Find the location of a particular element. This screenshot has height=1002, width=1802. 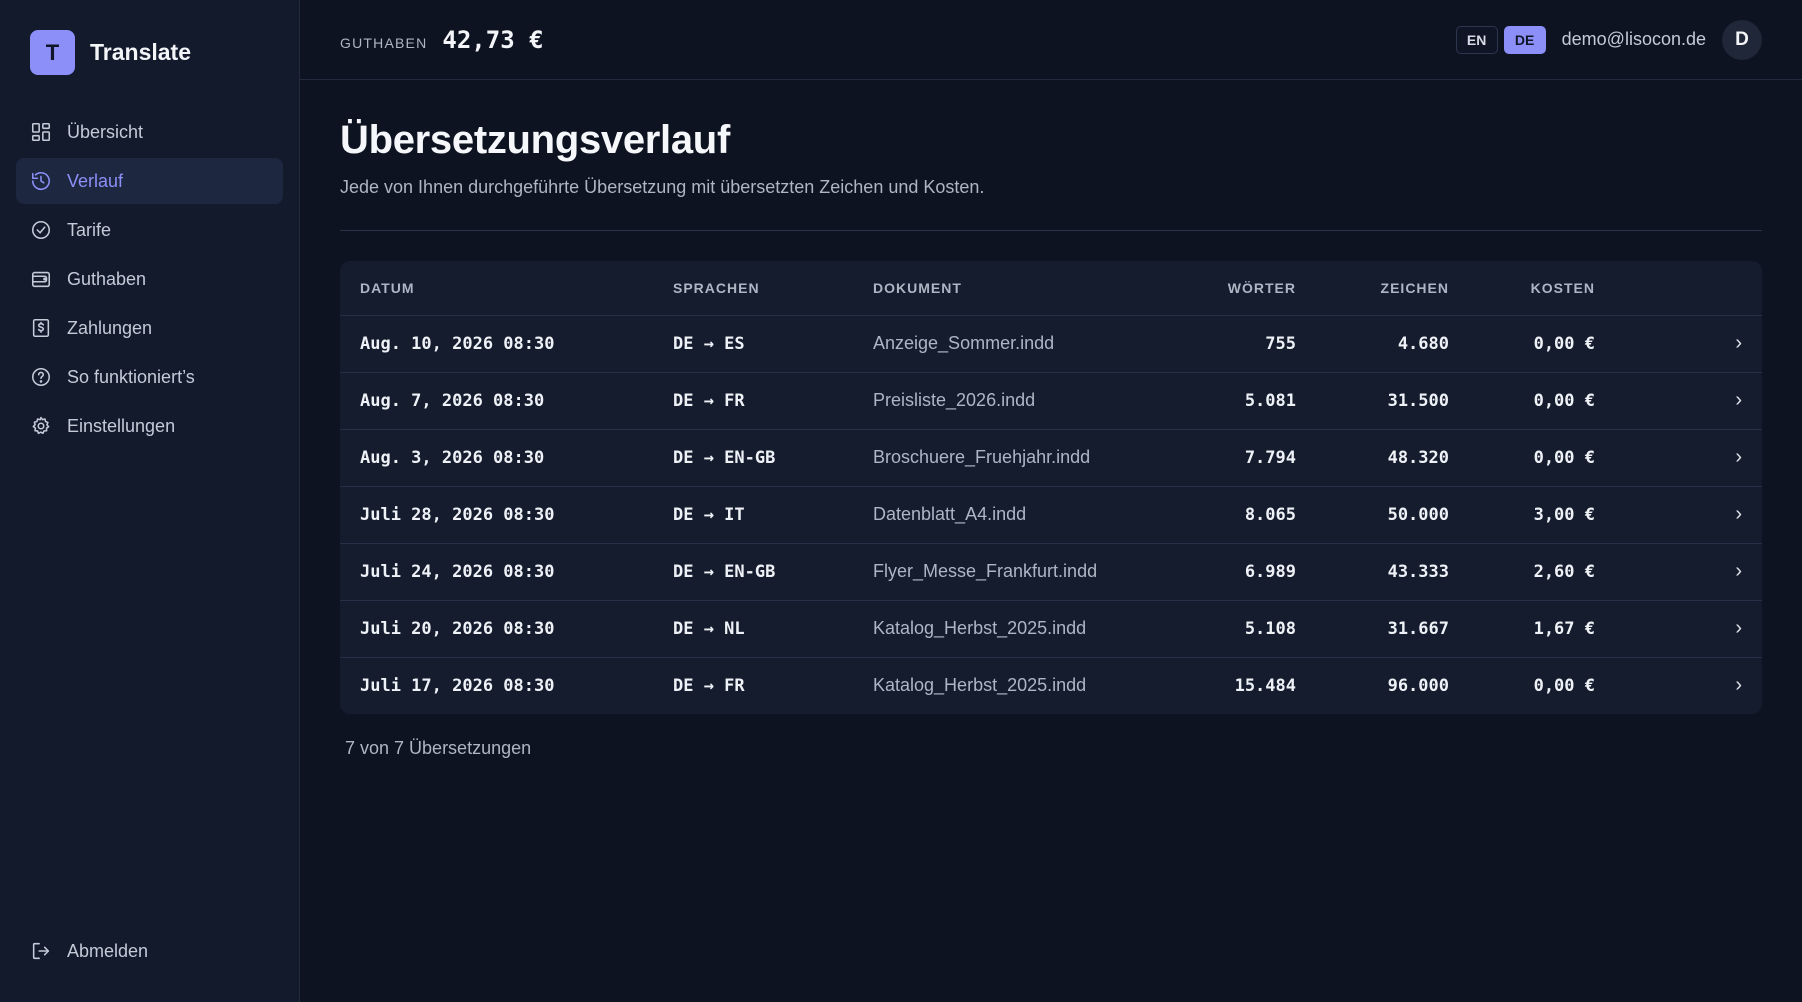

cell-languages: DE → NL is located at coordinates (773, 629).